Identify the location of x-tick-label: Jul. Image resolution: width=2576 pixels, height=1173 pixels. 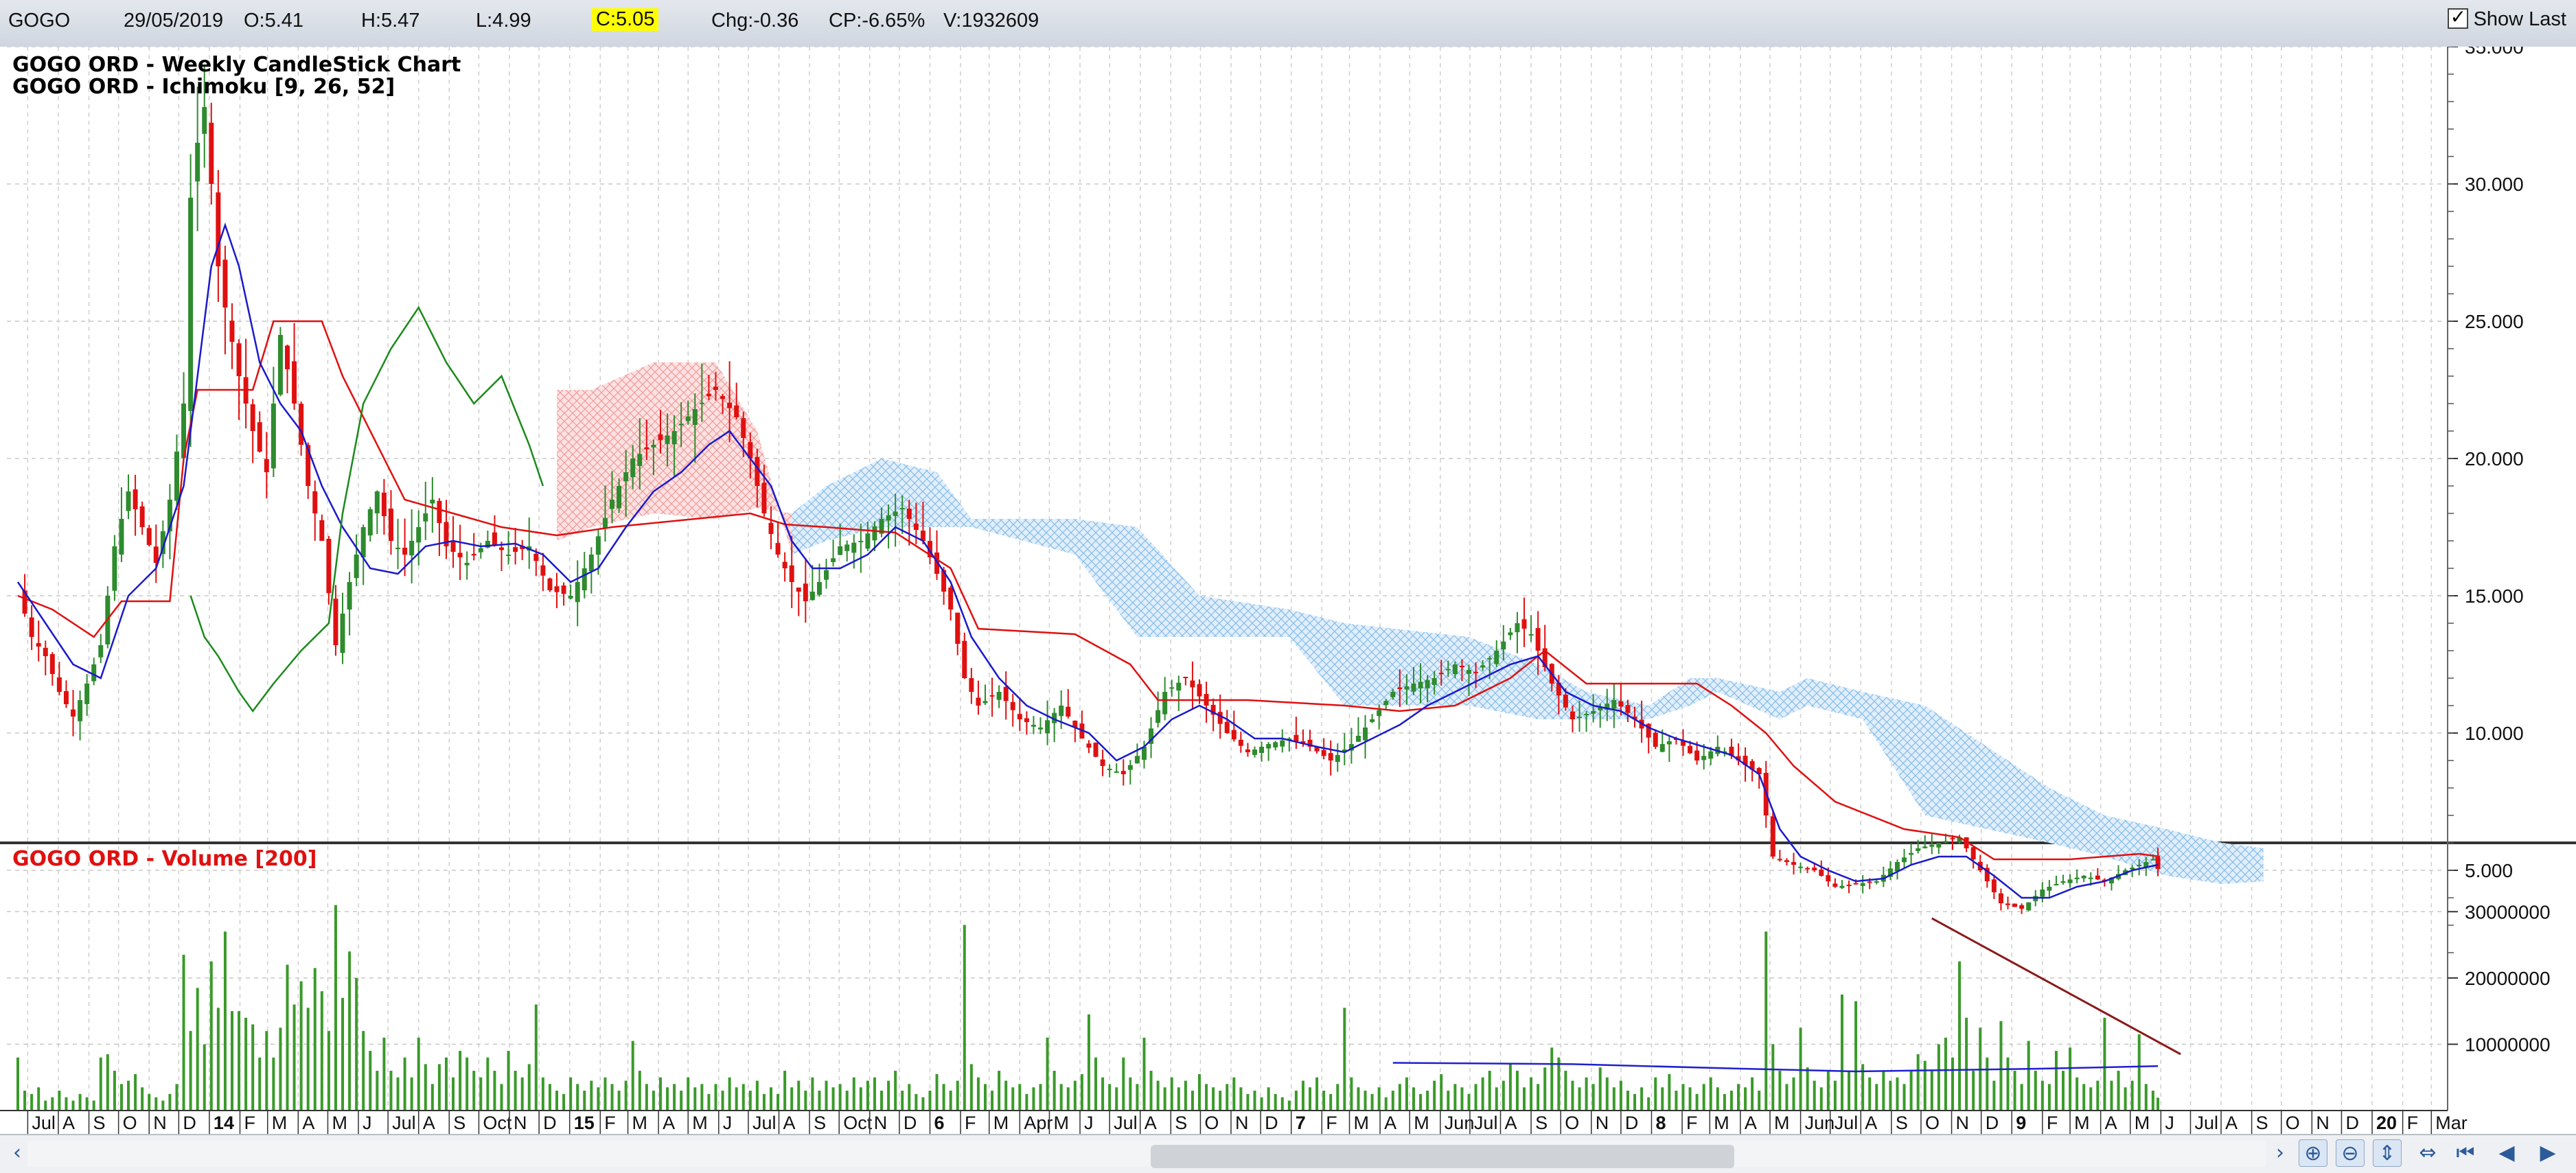
(1847, 1123).